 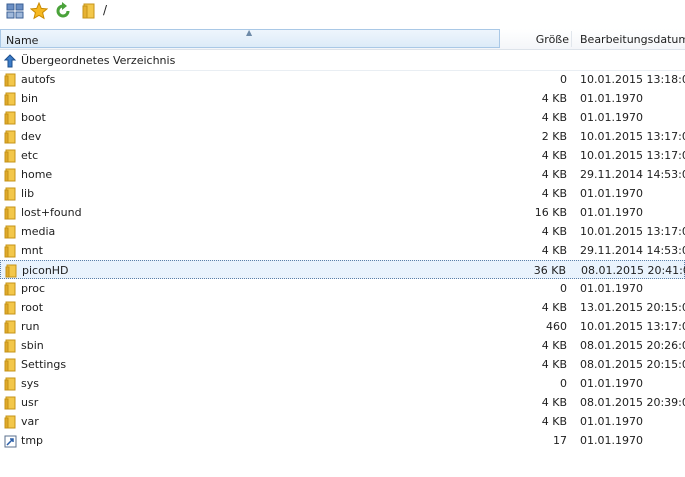 What do you see at coordinates (32, 250) in the screenshot?
I see `file-name: mnt` at bounding box center [32, 250].